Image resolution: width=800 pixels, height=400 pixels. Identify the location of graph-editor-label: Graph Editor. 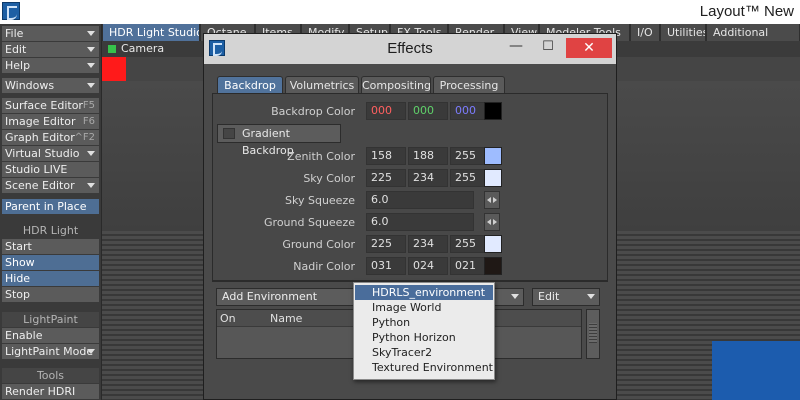
(40, 137).